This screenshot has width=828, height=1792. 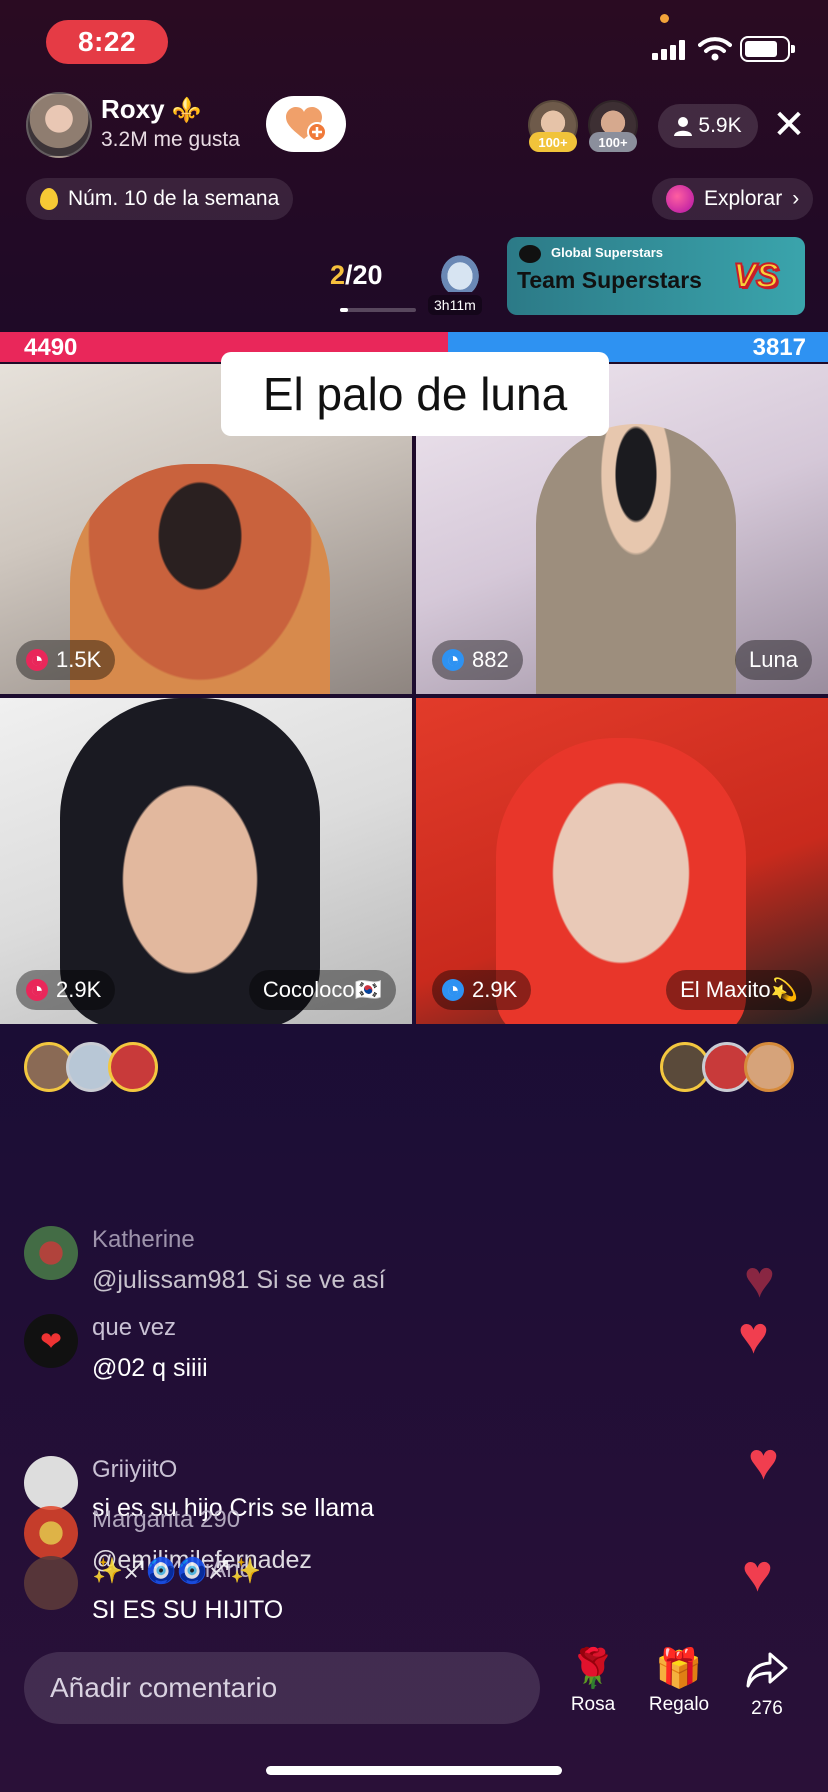 I want to click on explore-button: Explorar ›, so click(x=733, y=199).